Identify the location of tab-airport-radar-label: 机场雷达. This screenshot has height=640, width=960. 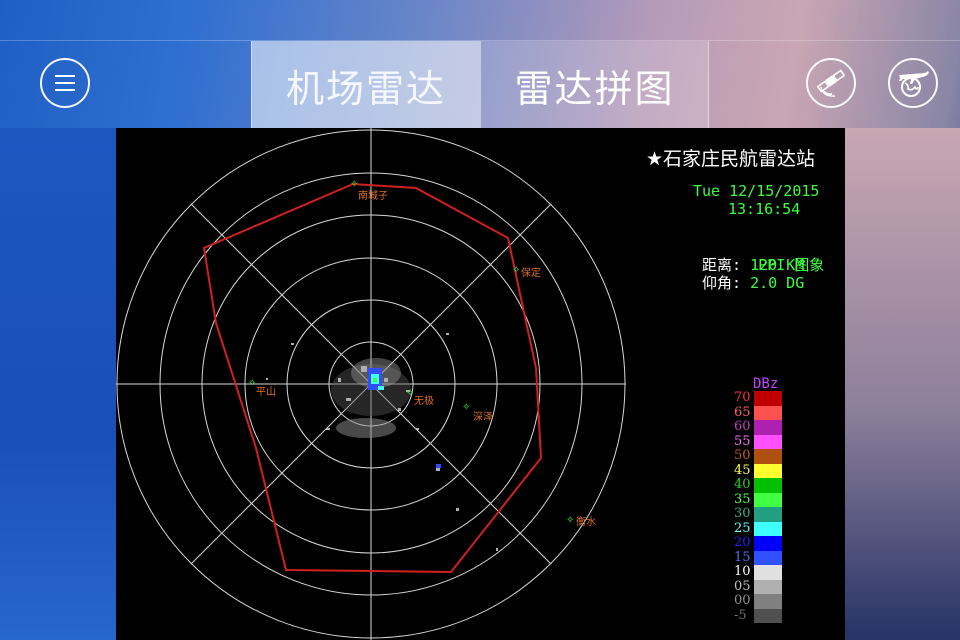
(365, 88).